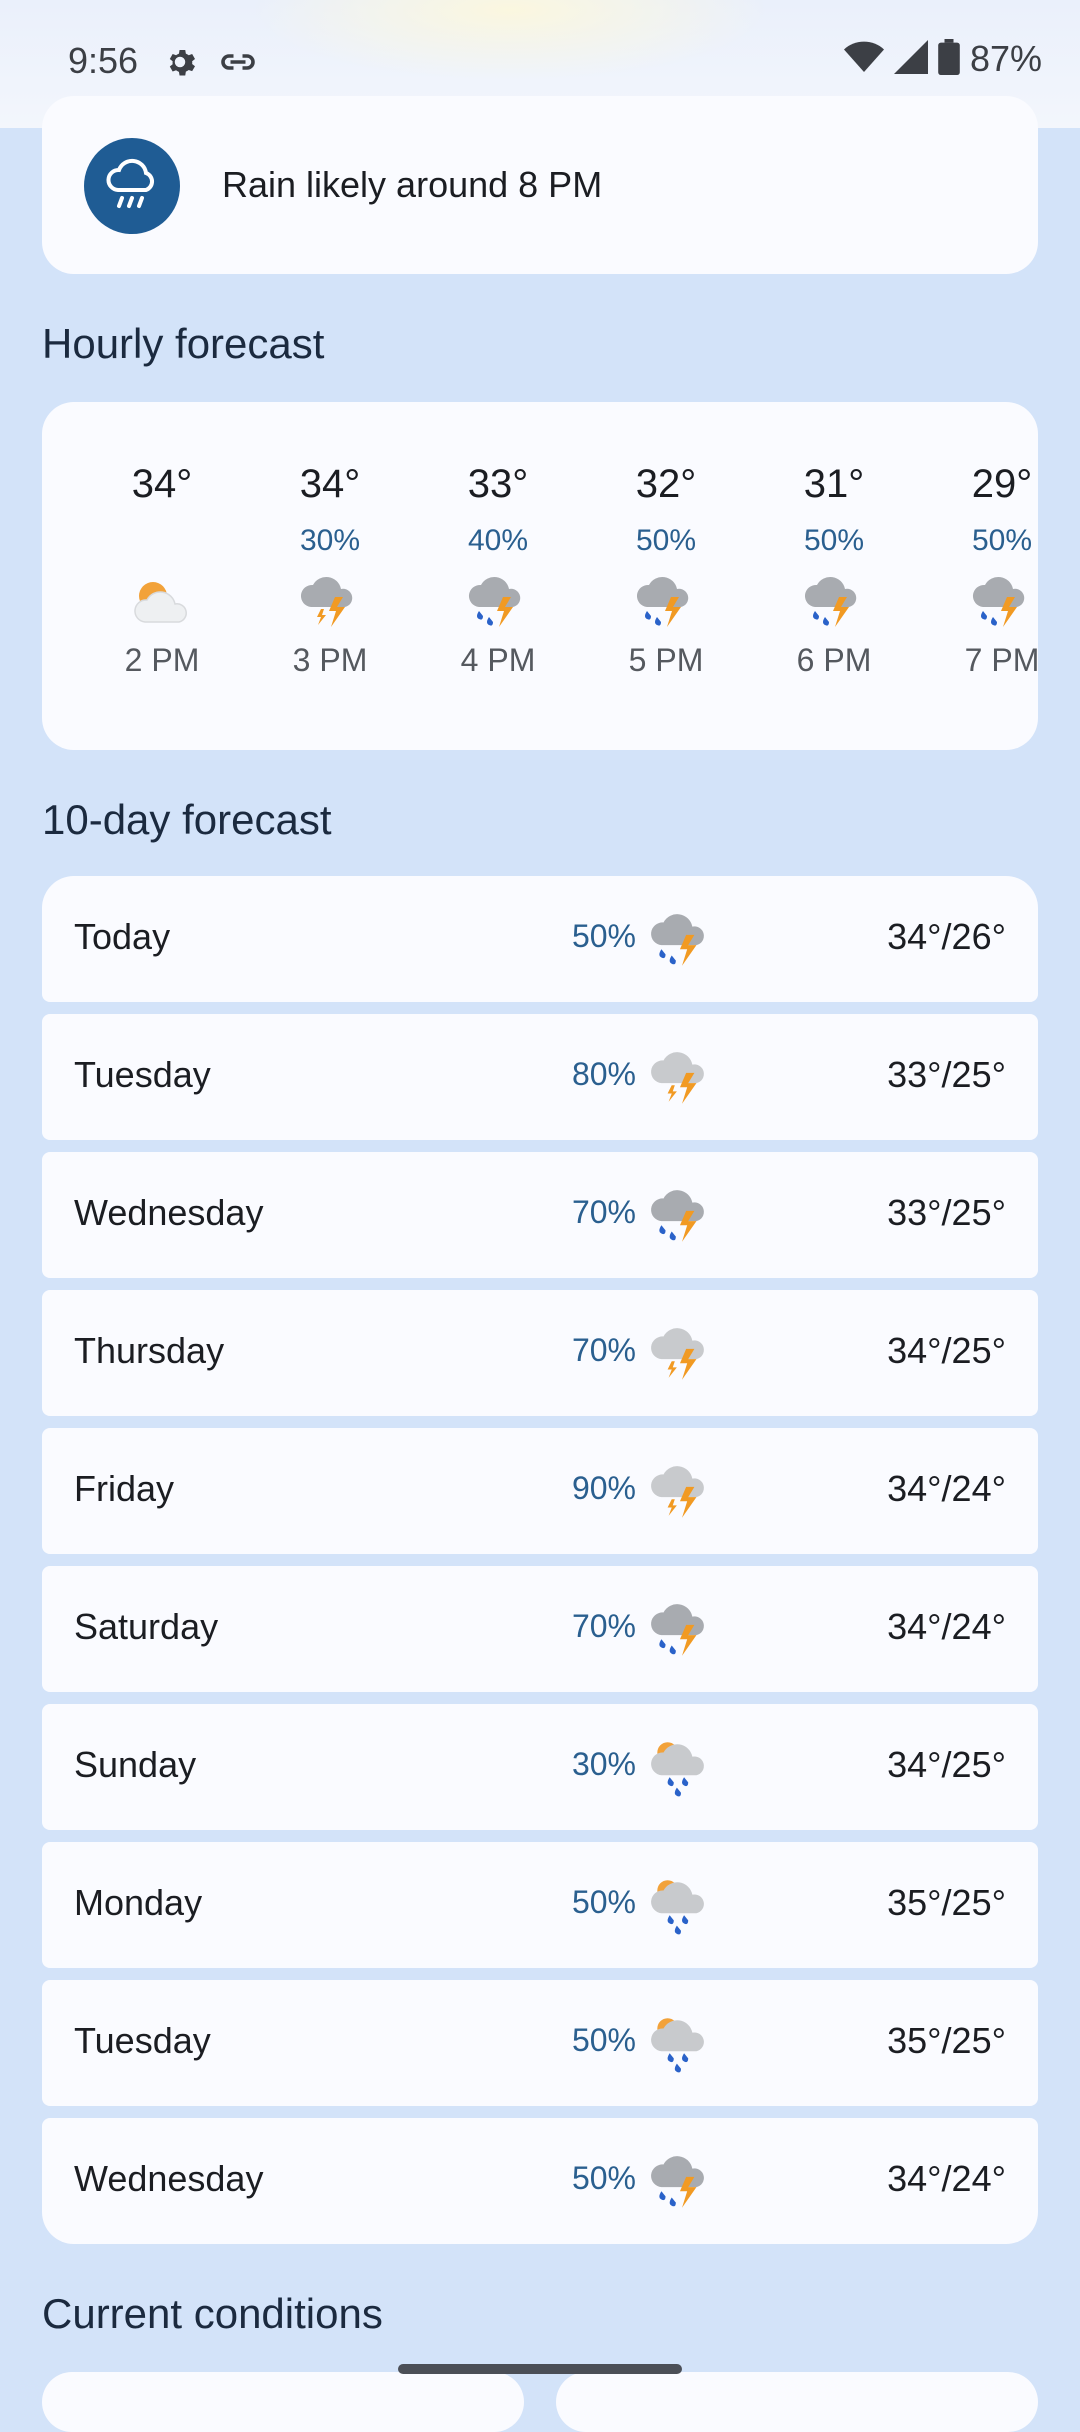 The height and width of the screenshot is (2432, 1080). What do you see at coordinates (103, 60) in the screenshot?
I see `status-time: 9:56` at bounding box center [103, 60].